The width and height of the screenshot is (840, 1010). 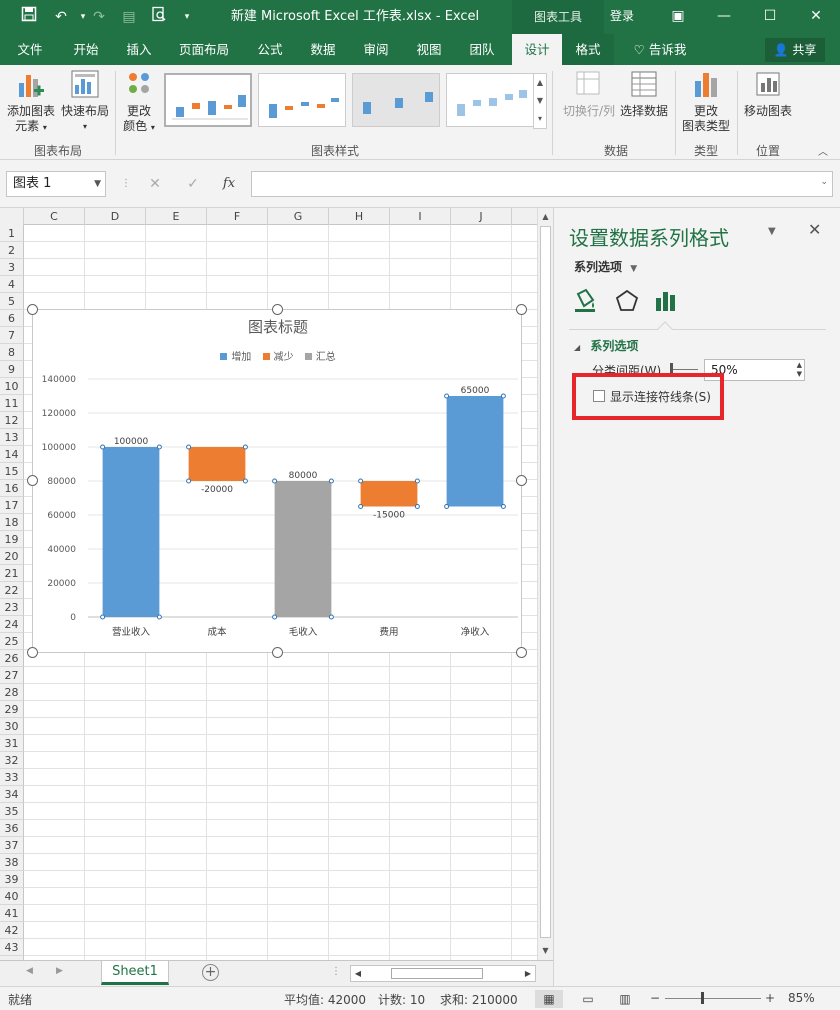 I want to click on tab-view: 视图, so click(x=429, y=49).